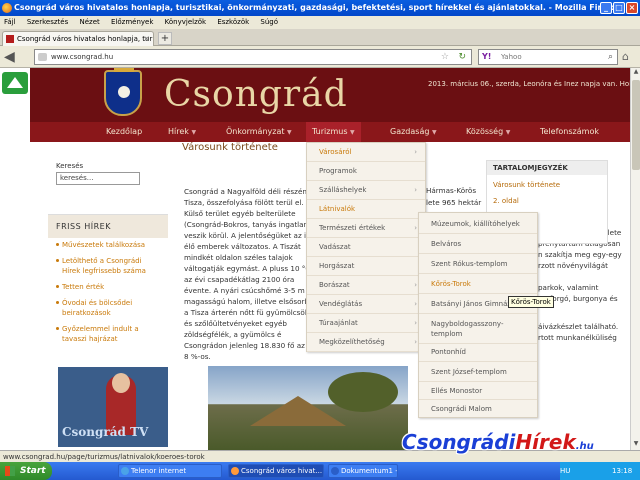 The height and width of the screenshot is (480, 640). What do you see at coordinates (462, 57) in the screenshot?
I see `reload-icon: ↻` at bounding box center [462, 57].